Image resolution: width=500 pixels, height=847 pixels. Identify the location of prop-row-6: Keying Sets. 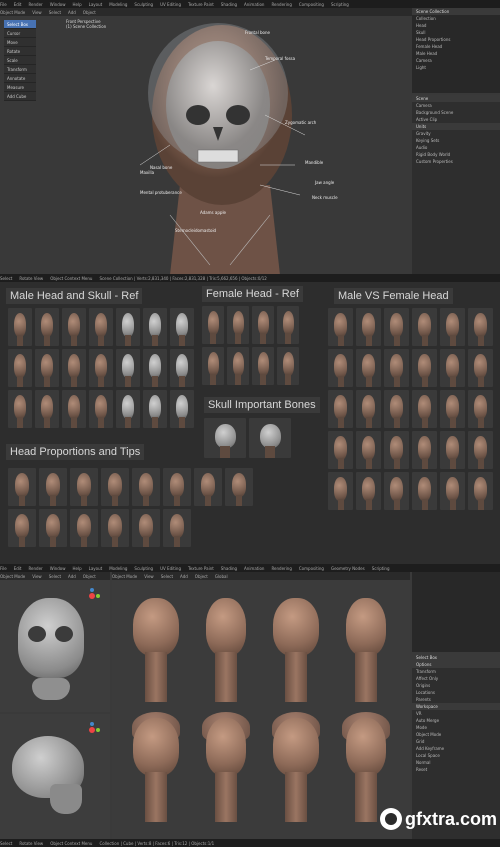
(456, 140).